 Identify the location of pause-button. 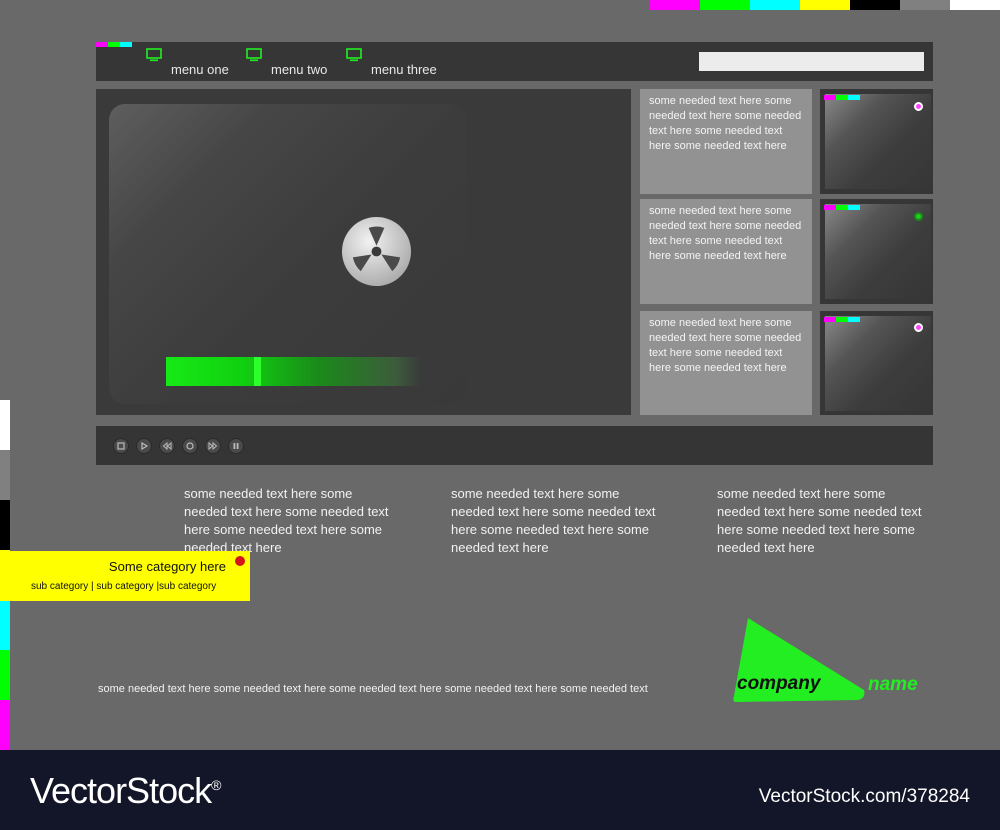
(236, 446).